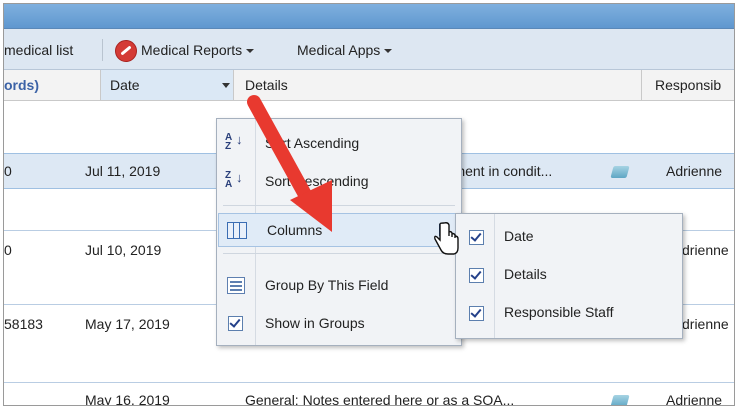 The width and height of the screenshot is (736, 407). What do you see at coordinates (446, 238) in the screenshot?
I see `hand-cursor-icon` at bounding box center [446, 238].